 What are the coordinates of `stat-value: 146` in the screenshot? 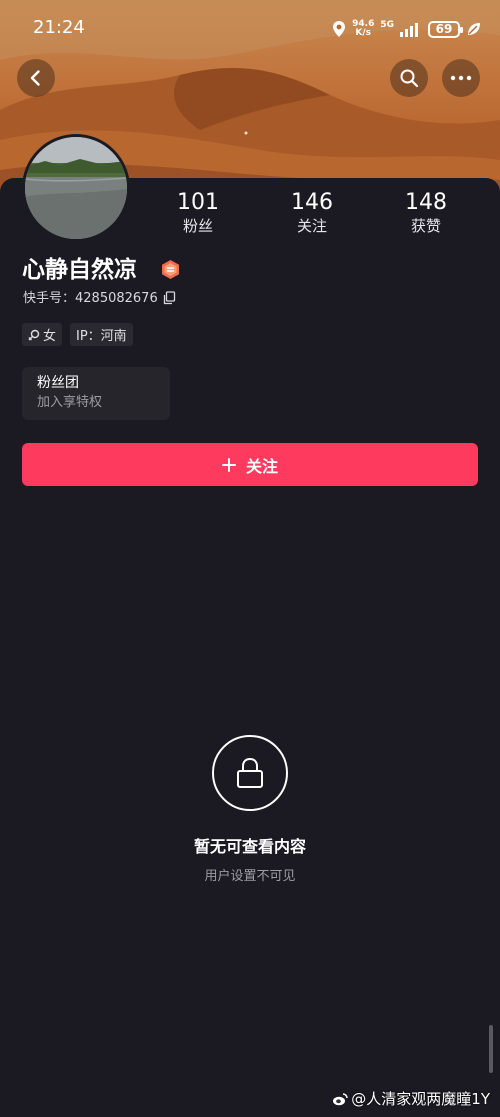 It's located at (312, 202).